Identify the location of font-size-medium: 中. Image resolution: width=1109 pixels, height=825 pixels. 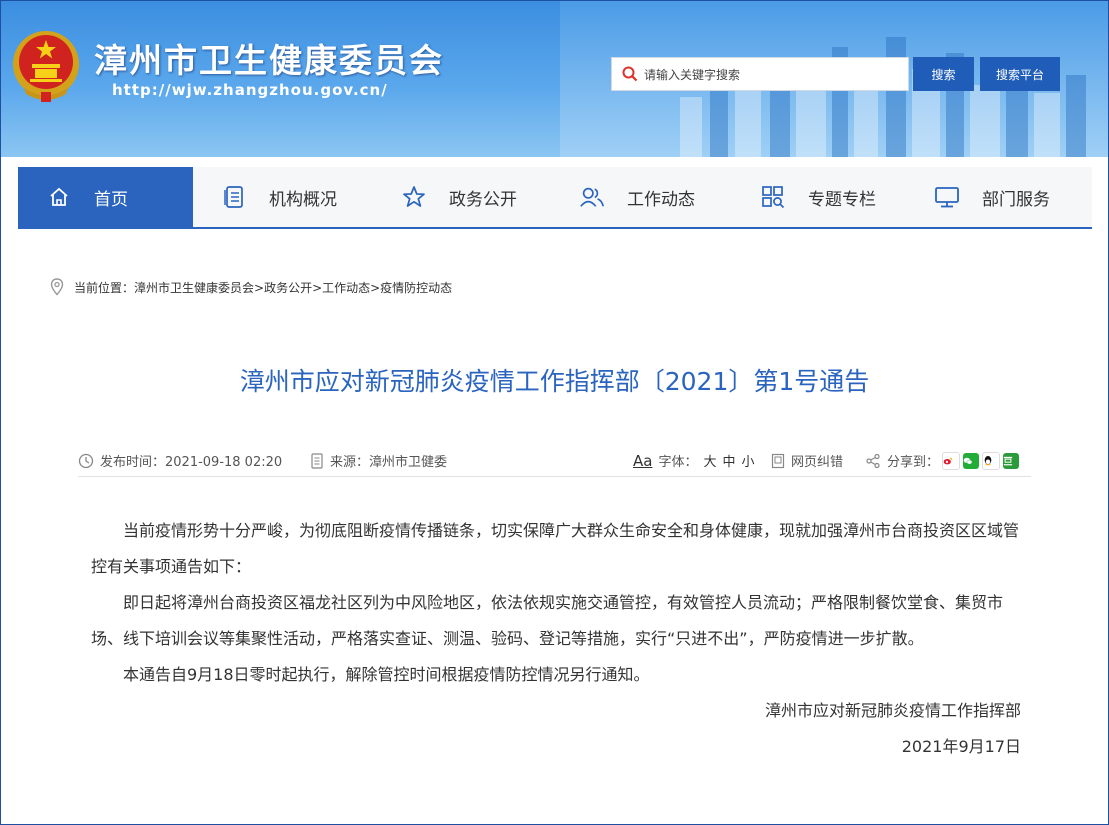
(728, 460).